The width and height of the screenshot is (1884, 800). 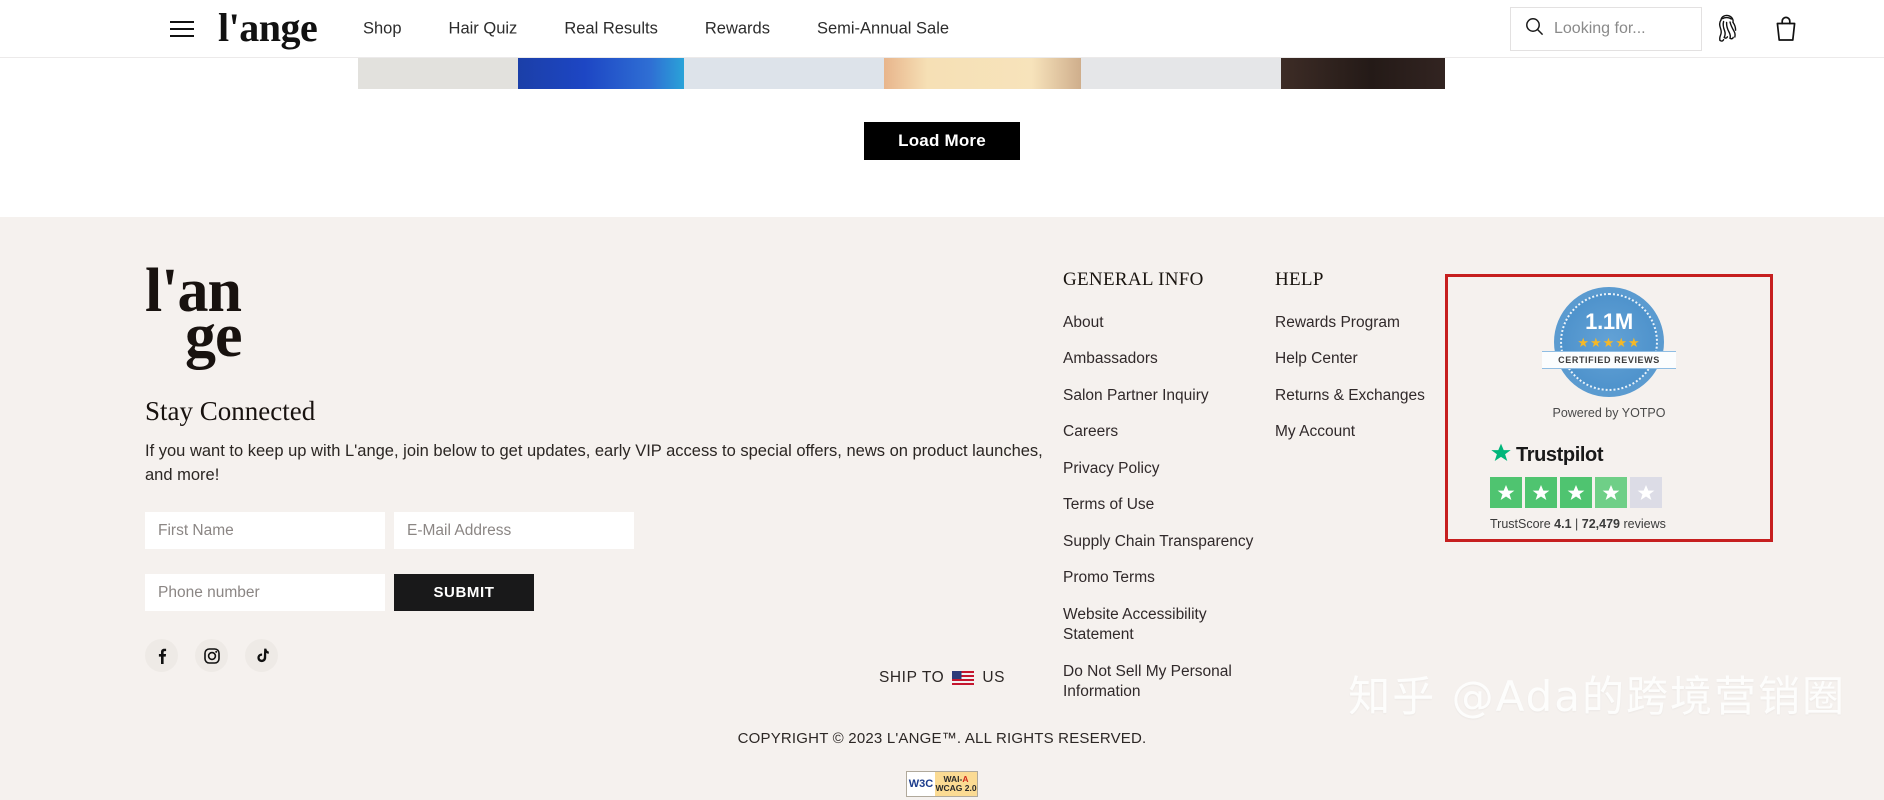 I want to click on nav-item-semi-annual-sale: Semi-Annual Sale, so click(x=883, y=28).